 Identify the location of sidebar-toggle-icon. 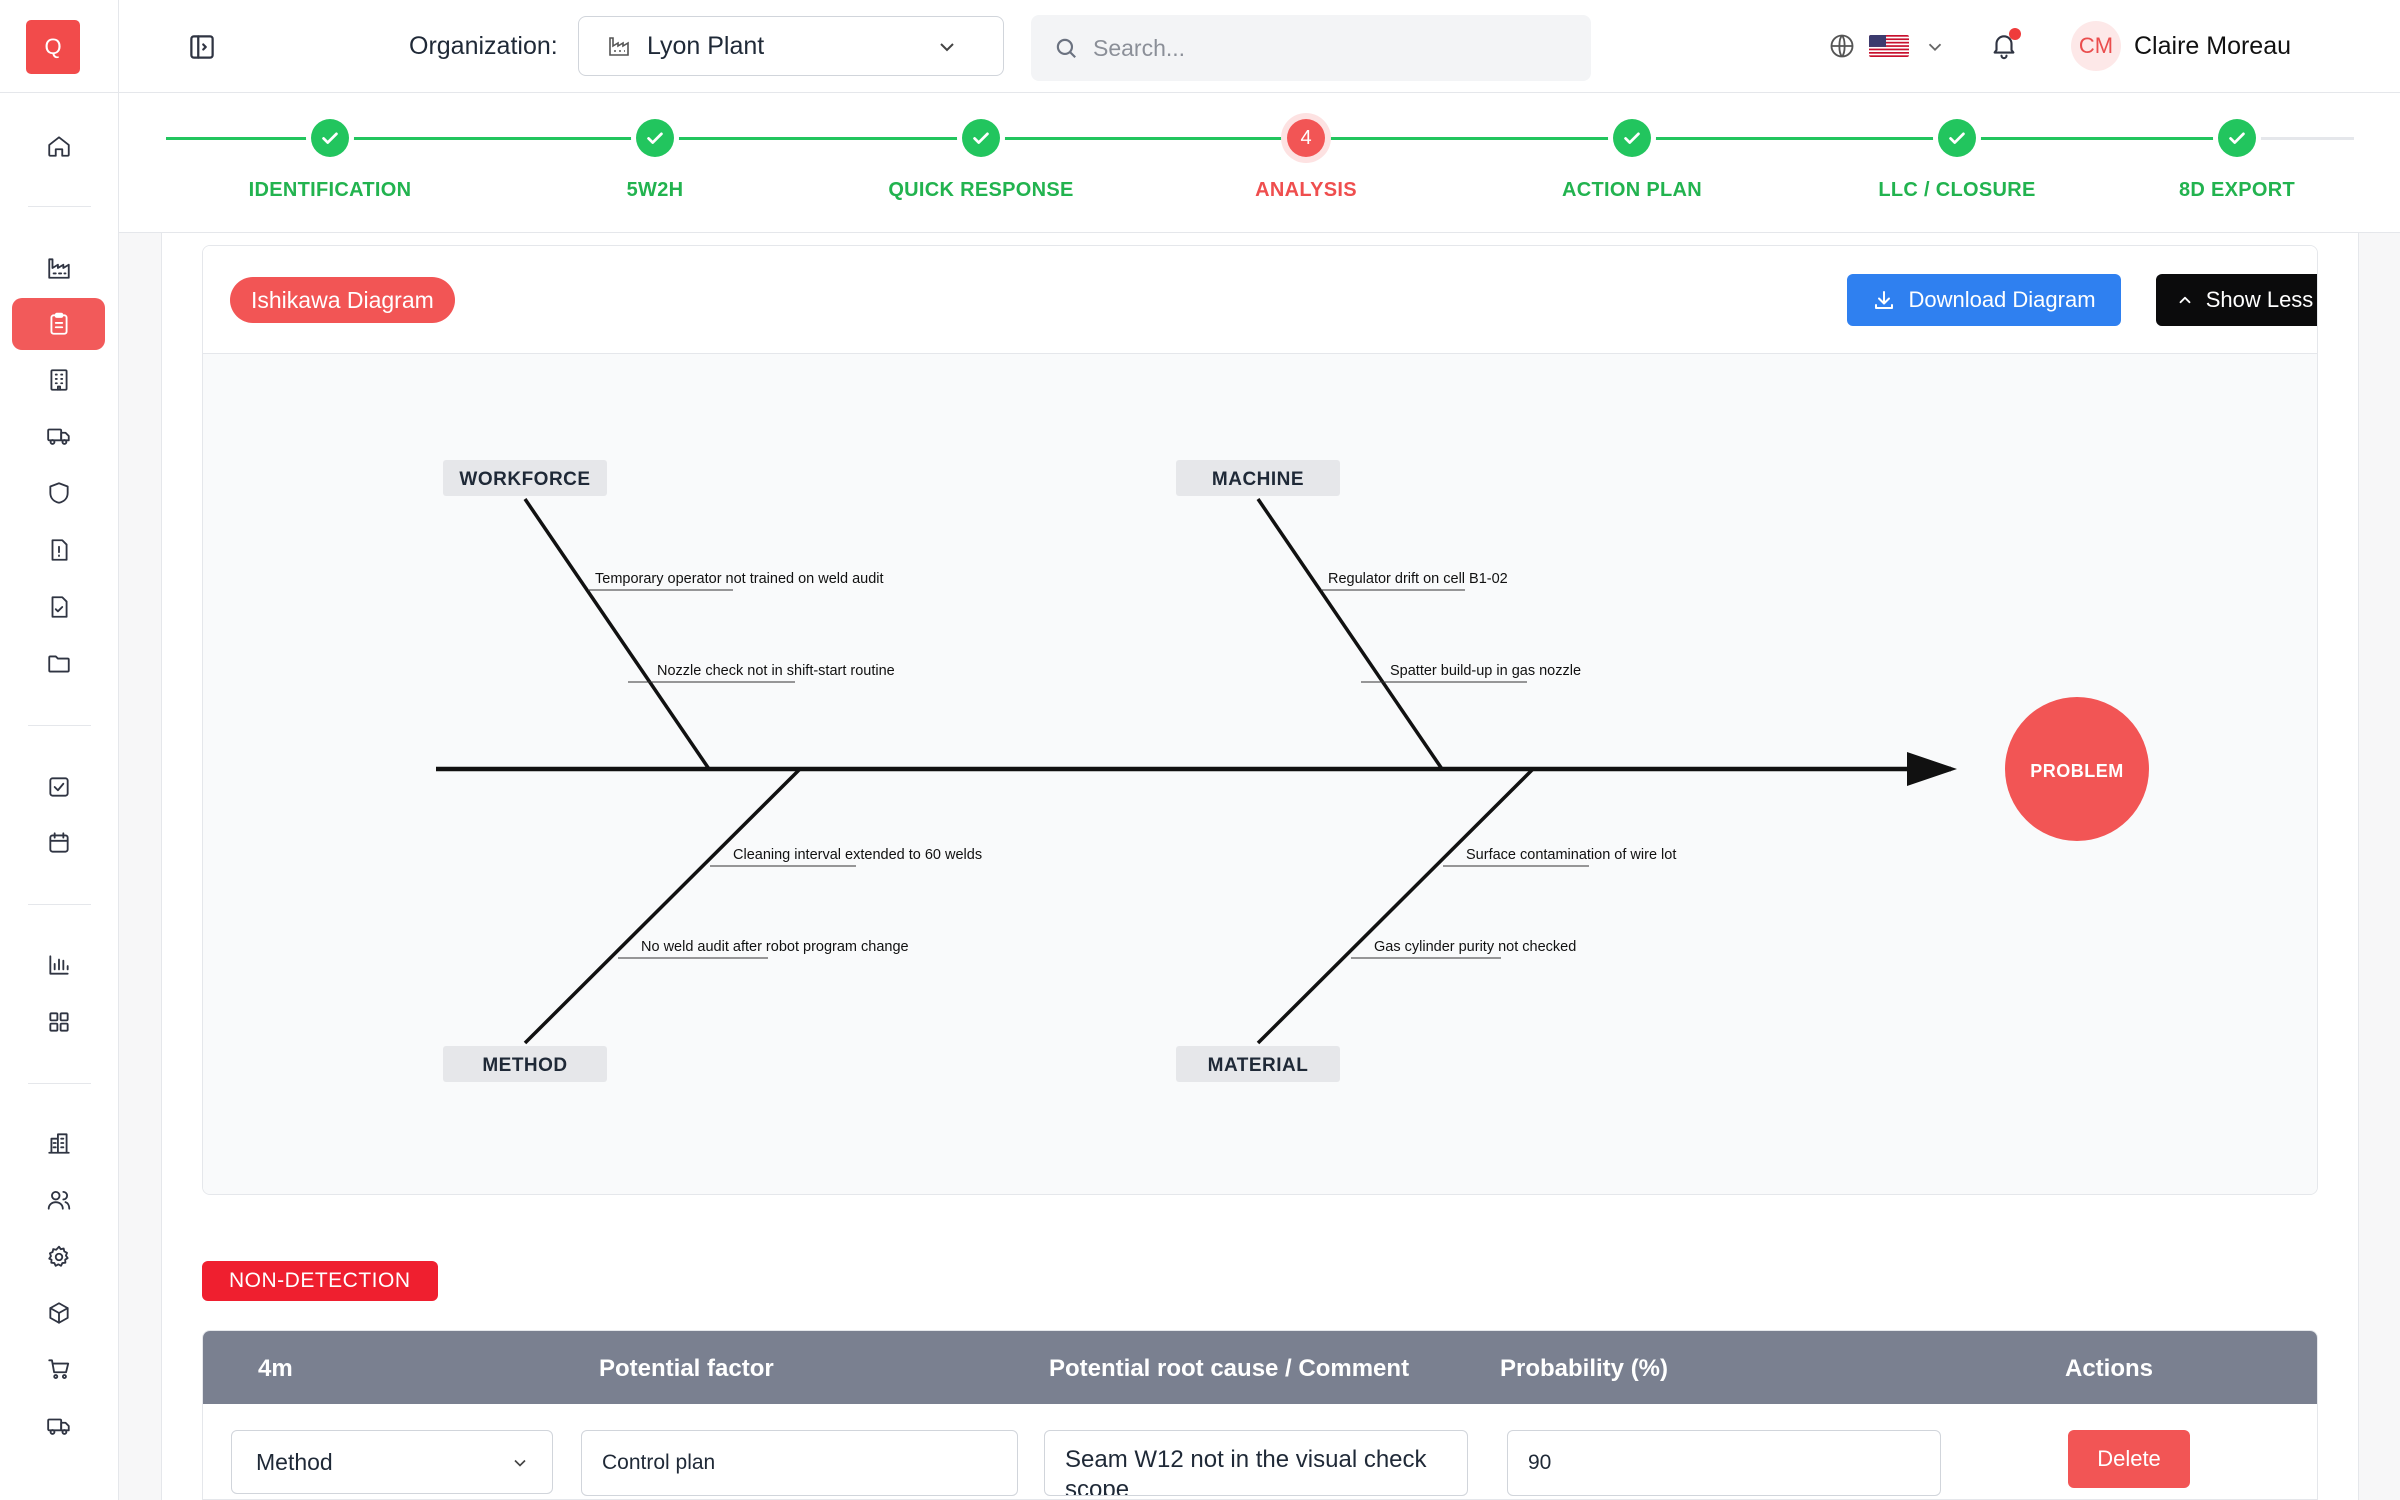
(202, 47).